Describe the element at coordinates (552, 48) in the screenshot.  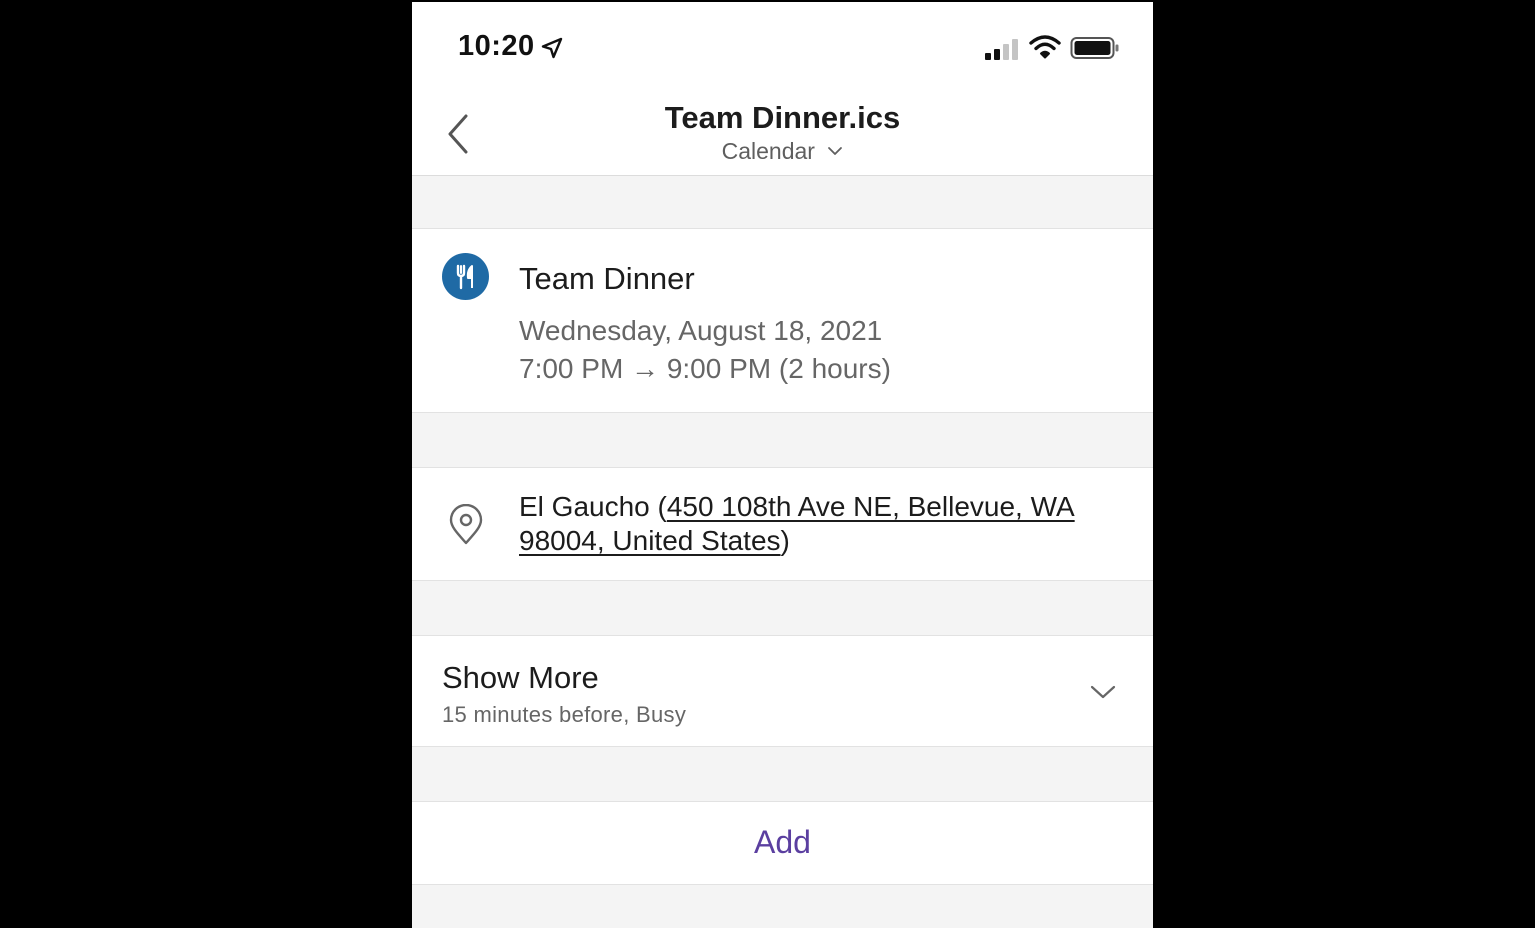
I see `location-arrow-icon` at that location.